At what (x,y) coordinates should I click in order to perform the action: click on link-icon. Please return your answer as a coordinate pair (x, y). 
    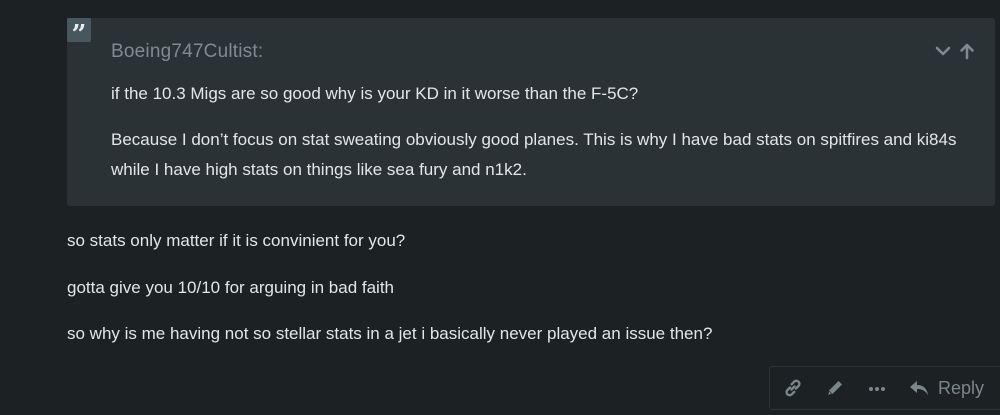
    Looking at the image, I should click on (793, 388).